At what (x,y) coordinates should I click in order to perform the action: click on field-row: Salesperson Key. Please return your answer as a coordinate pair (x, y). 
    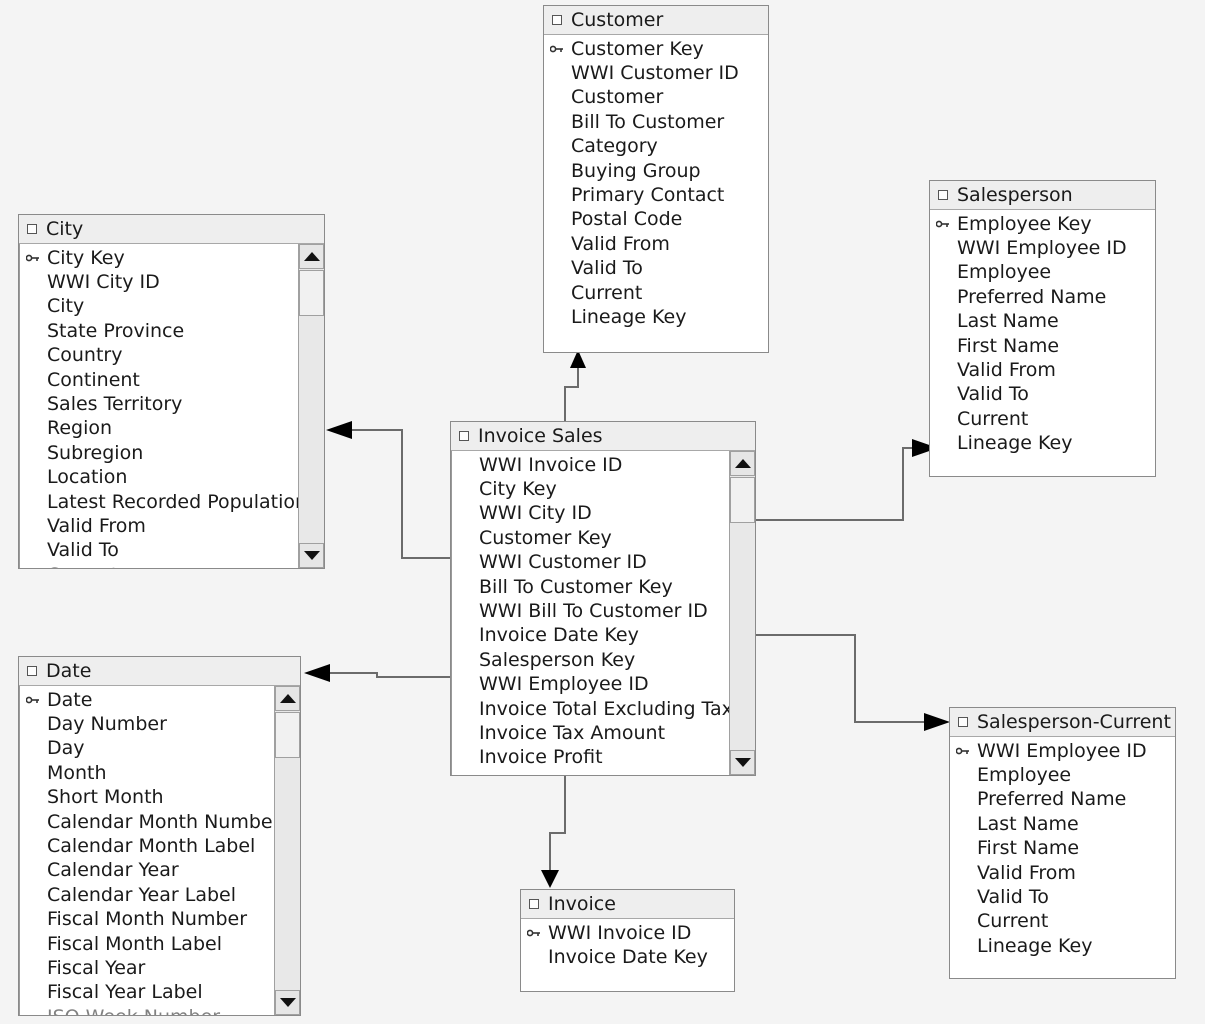
    Looking at the image, I should click on (591, 660).